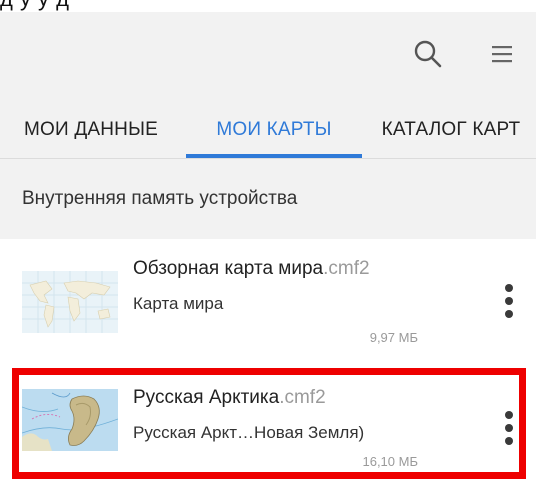 This screenshot has height=486, width=536. Describe the element at coordinates (393, 337) in the screenshot. I see `item-size: 9,97 МБ` at that location.